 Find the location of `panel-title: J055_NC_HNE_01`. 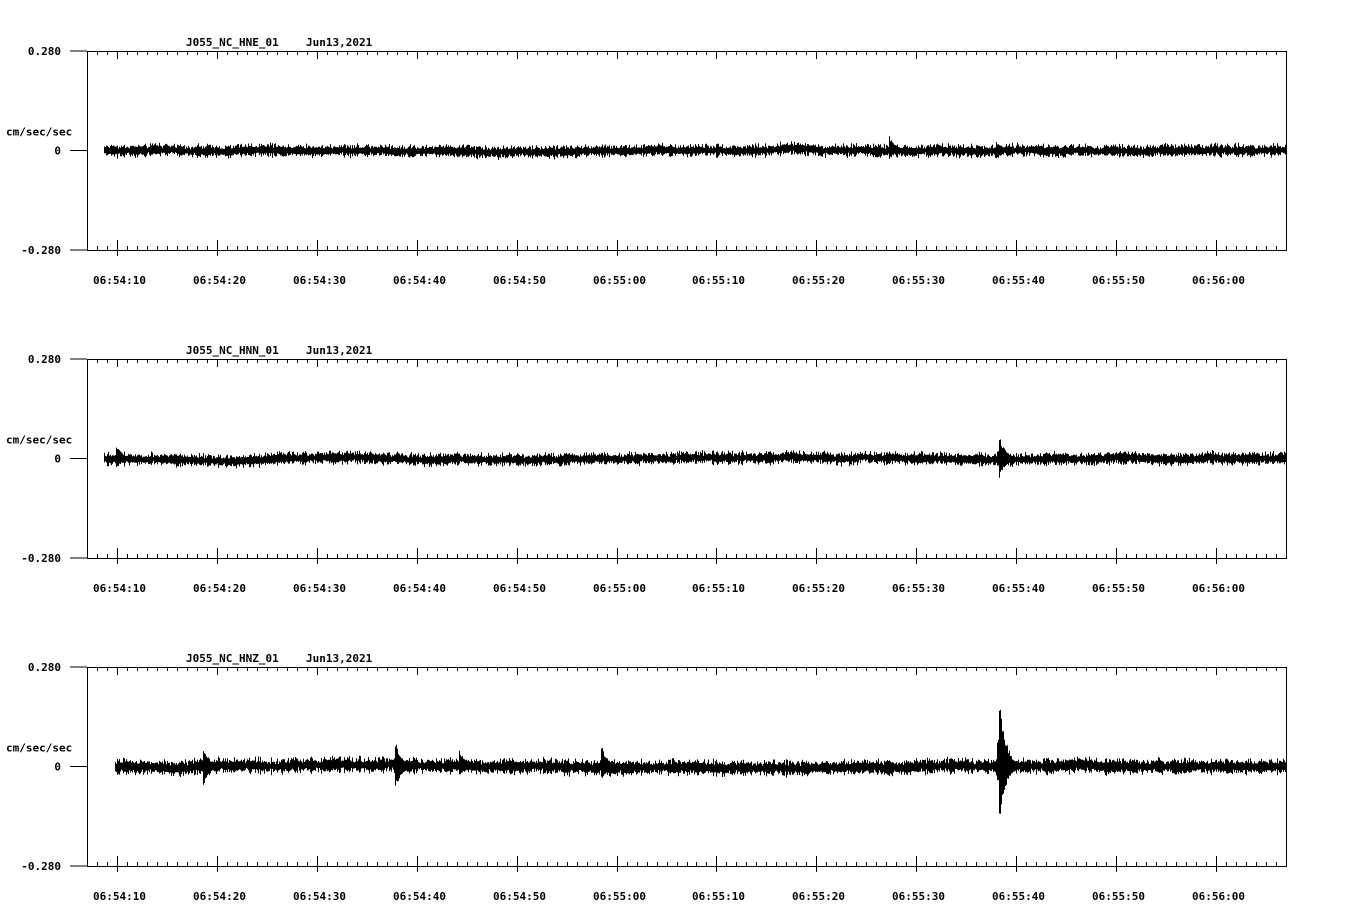

panel-title: J055_NC_HNE_01 is located at coordinates (232, 42).